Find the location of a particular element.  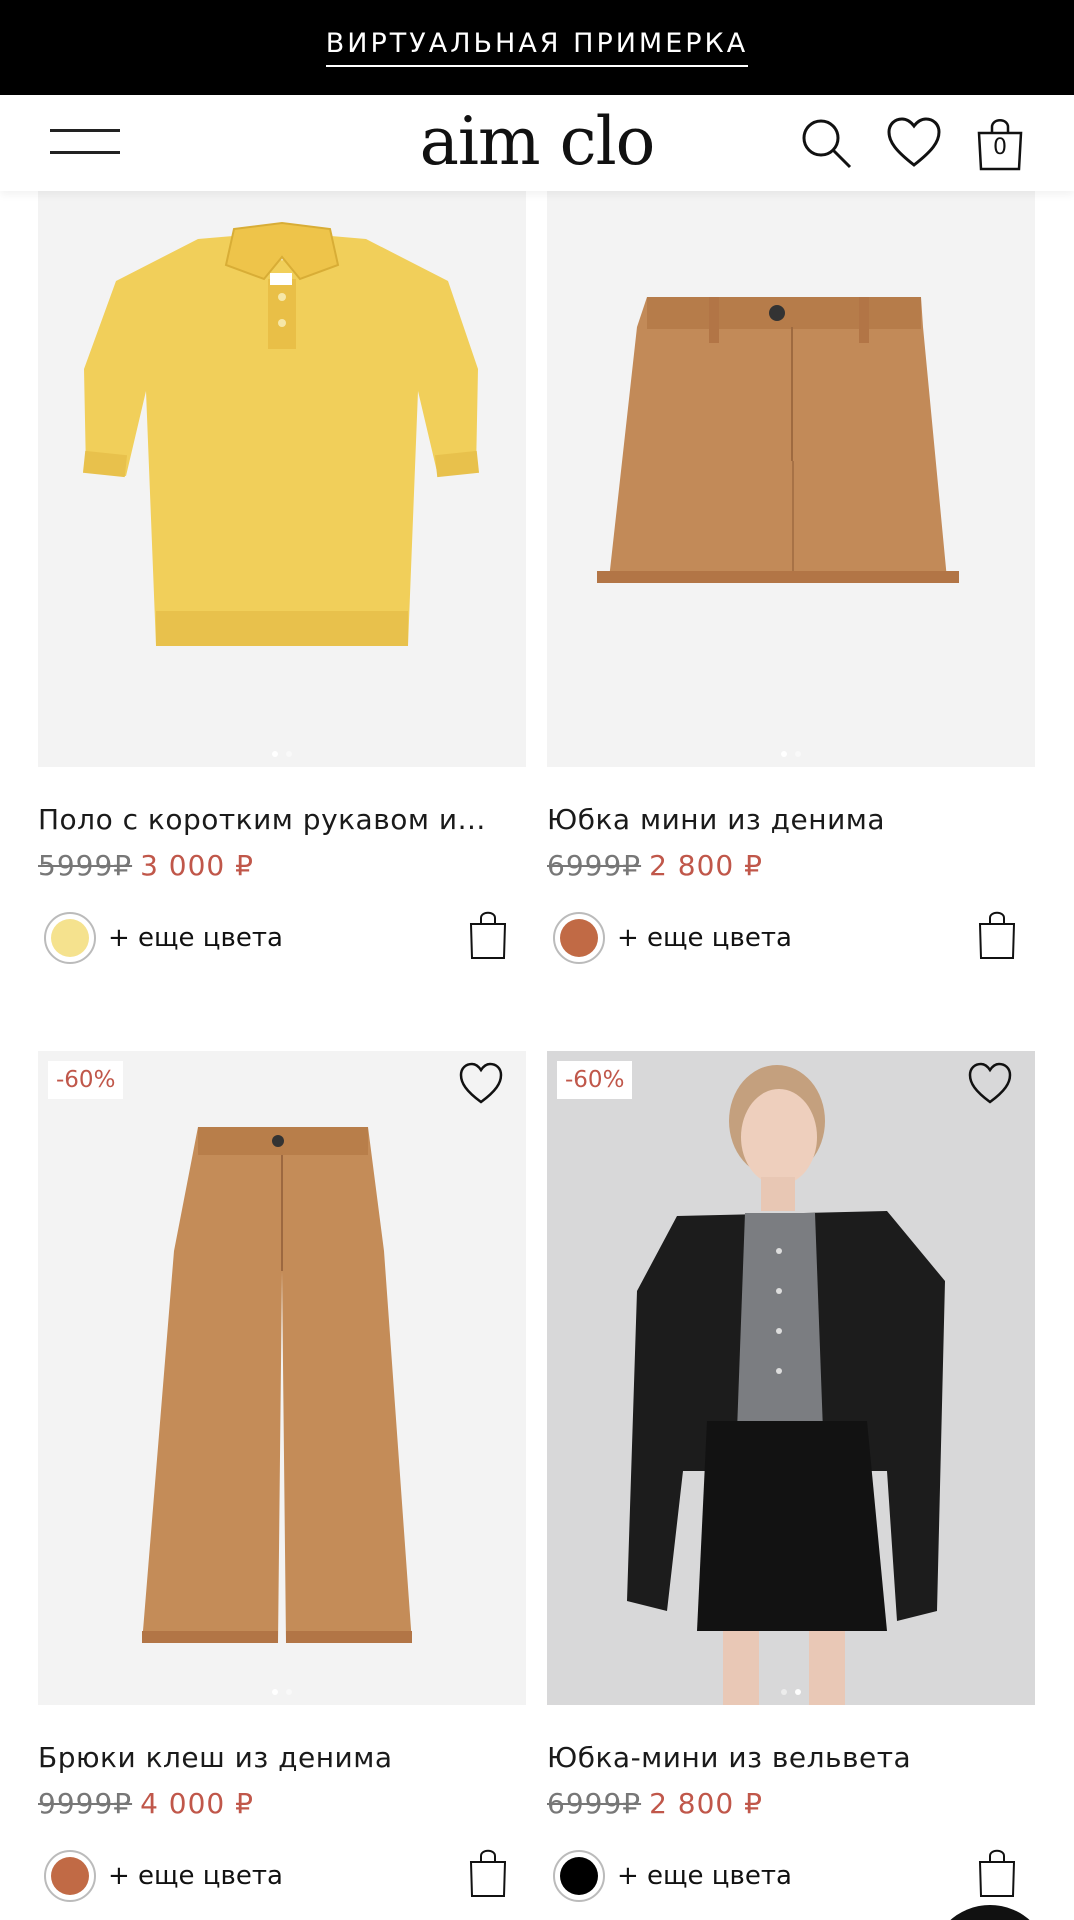

polo-image is located at coordinates (281, 433).